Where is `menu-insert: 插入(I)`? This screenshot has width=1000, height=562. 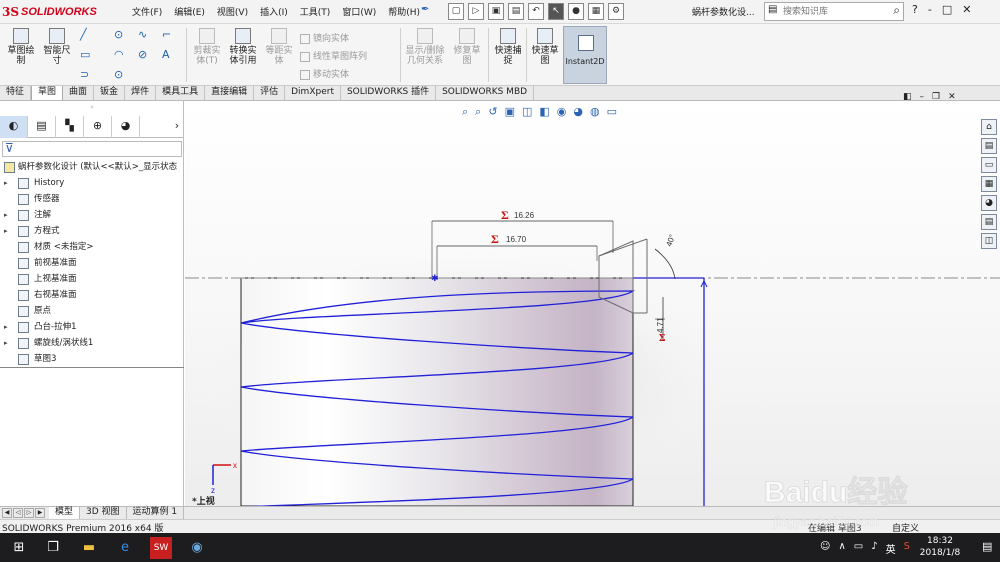 menu-insert: 插入(I) is located at coordinates (274, 11).